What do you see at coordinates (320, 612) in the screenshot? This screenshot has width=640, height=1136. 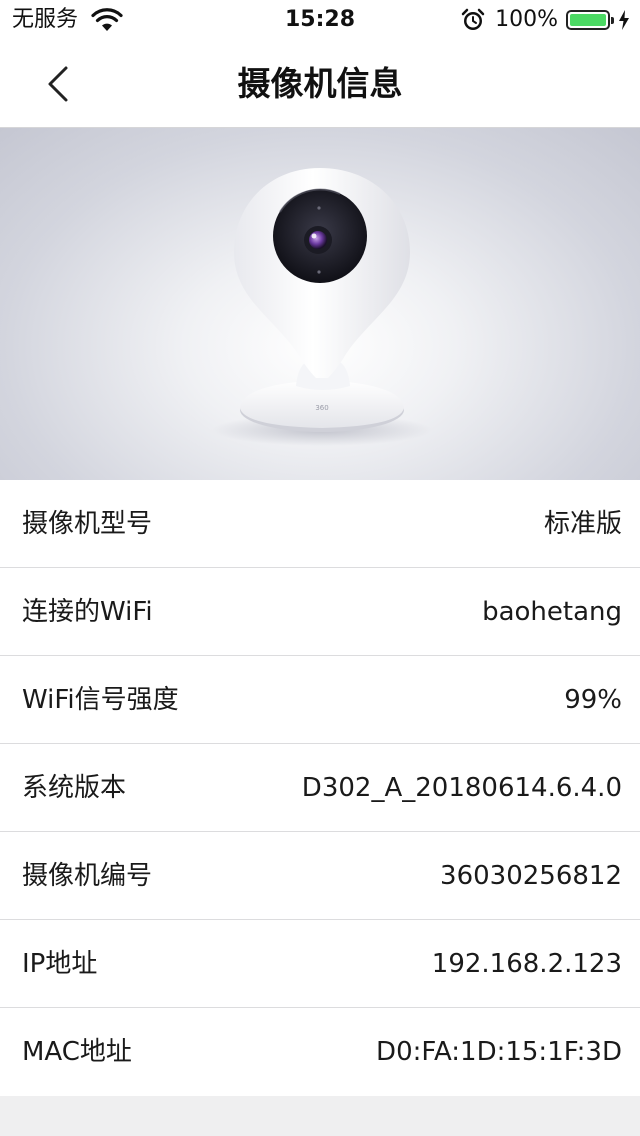 I see `info-row-wifi: 连接的WiFi baohetang` at bounding box center [320, 612].